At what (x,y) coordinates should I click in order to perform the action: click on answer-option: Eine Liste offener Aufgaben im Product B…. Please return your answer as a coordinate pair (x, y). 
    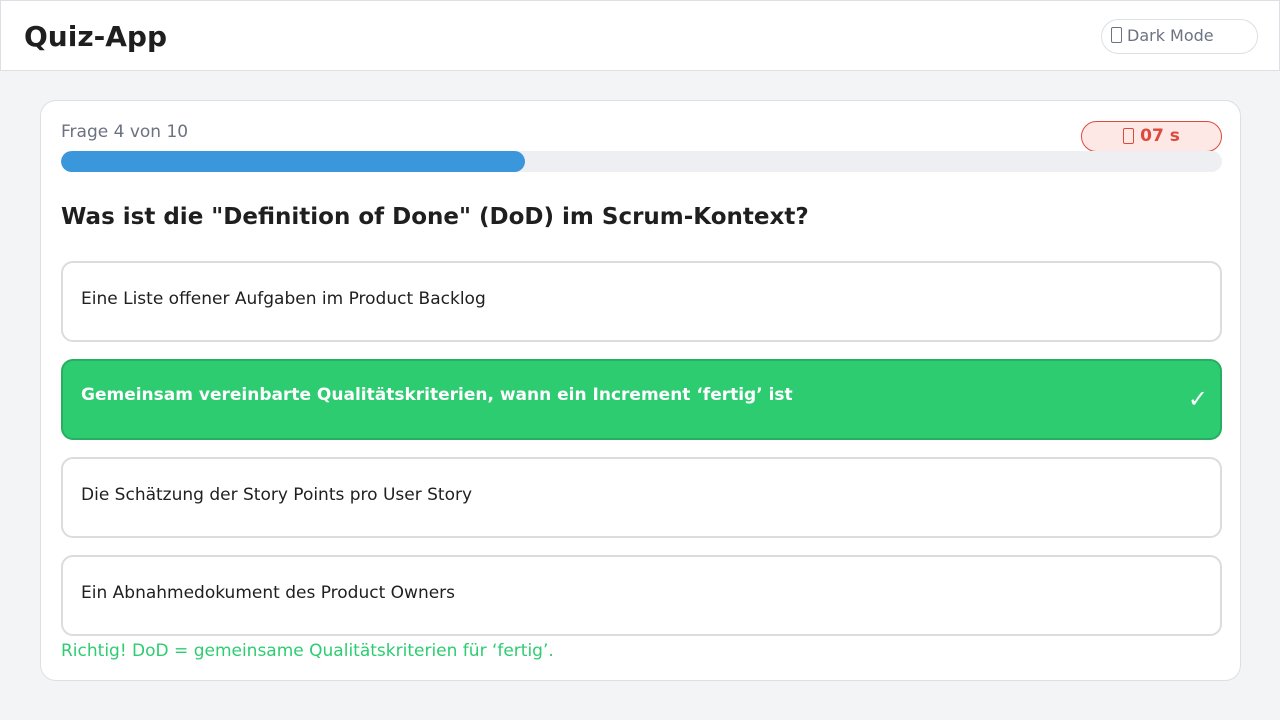
    Looking at the image, I should click on (641, 301).